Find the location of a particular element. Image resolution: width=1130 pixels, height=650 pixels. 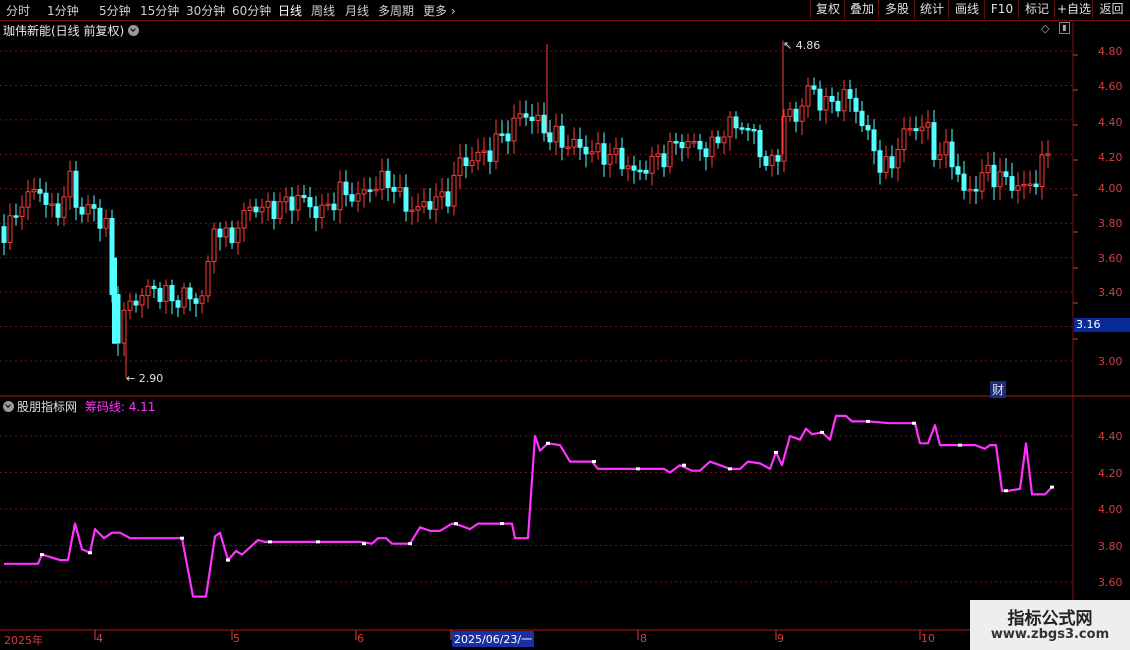

indicator-value: 筹码线: 4.11 is located at coordinates (120, 407).